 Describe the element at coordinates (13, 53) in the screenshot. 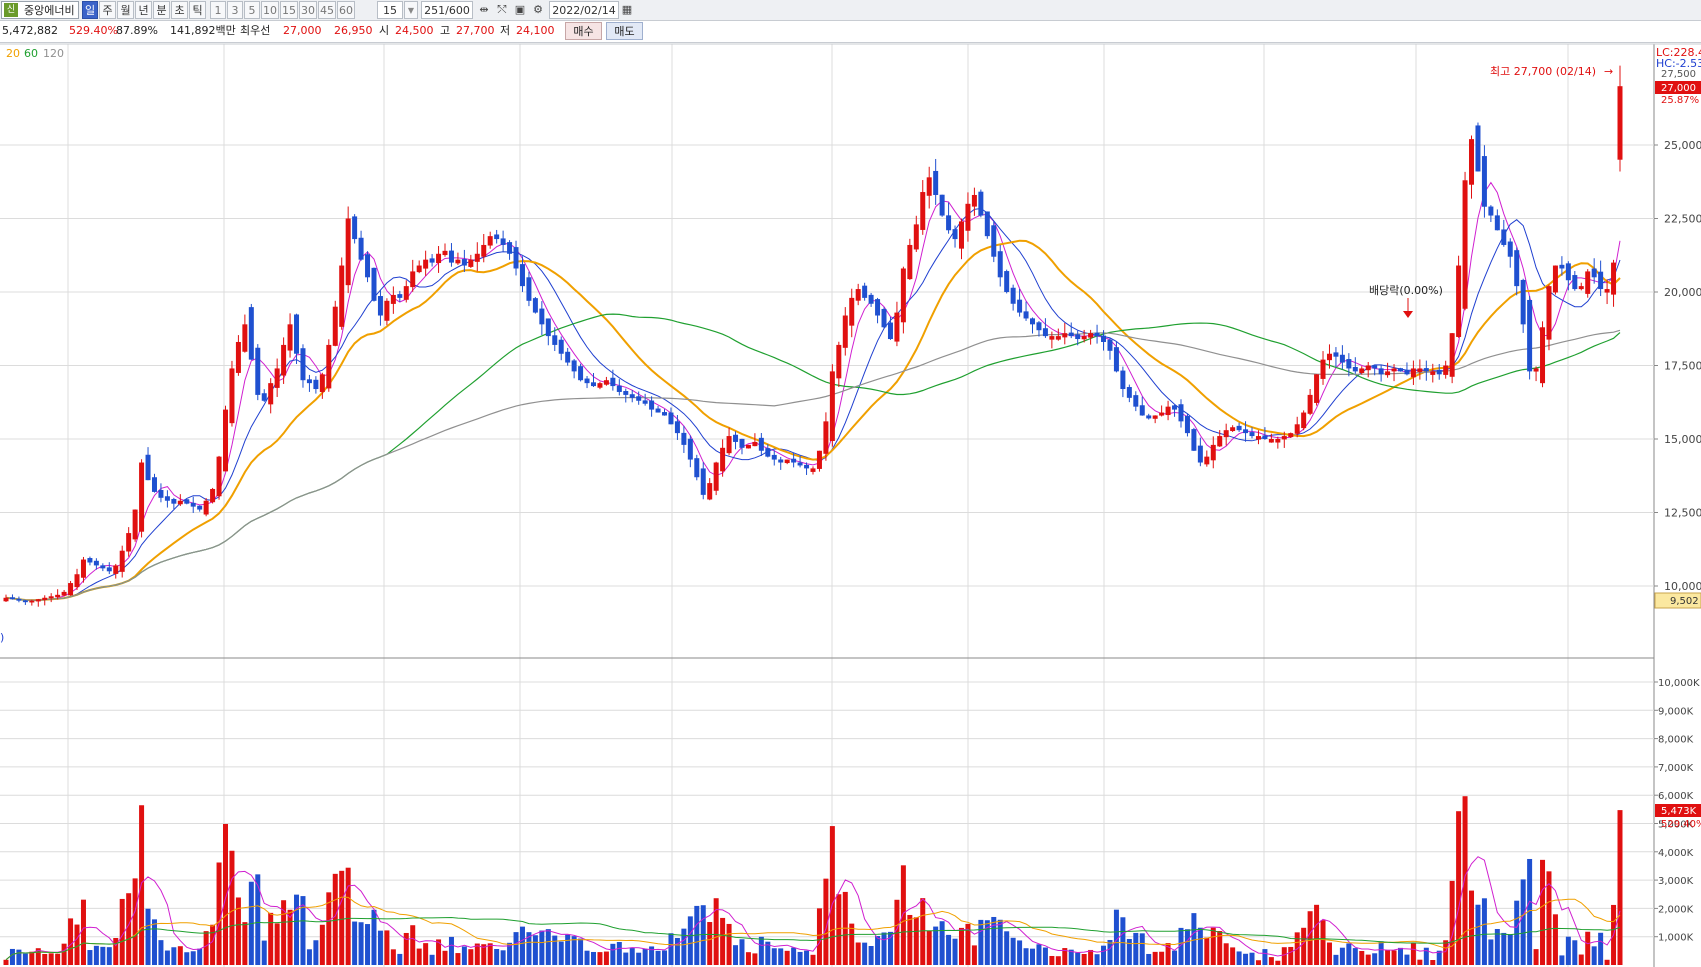

I see `ma20-legend: 20` at that location.